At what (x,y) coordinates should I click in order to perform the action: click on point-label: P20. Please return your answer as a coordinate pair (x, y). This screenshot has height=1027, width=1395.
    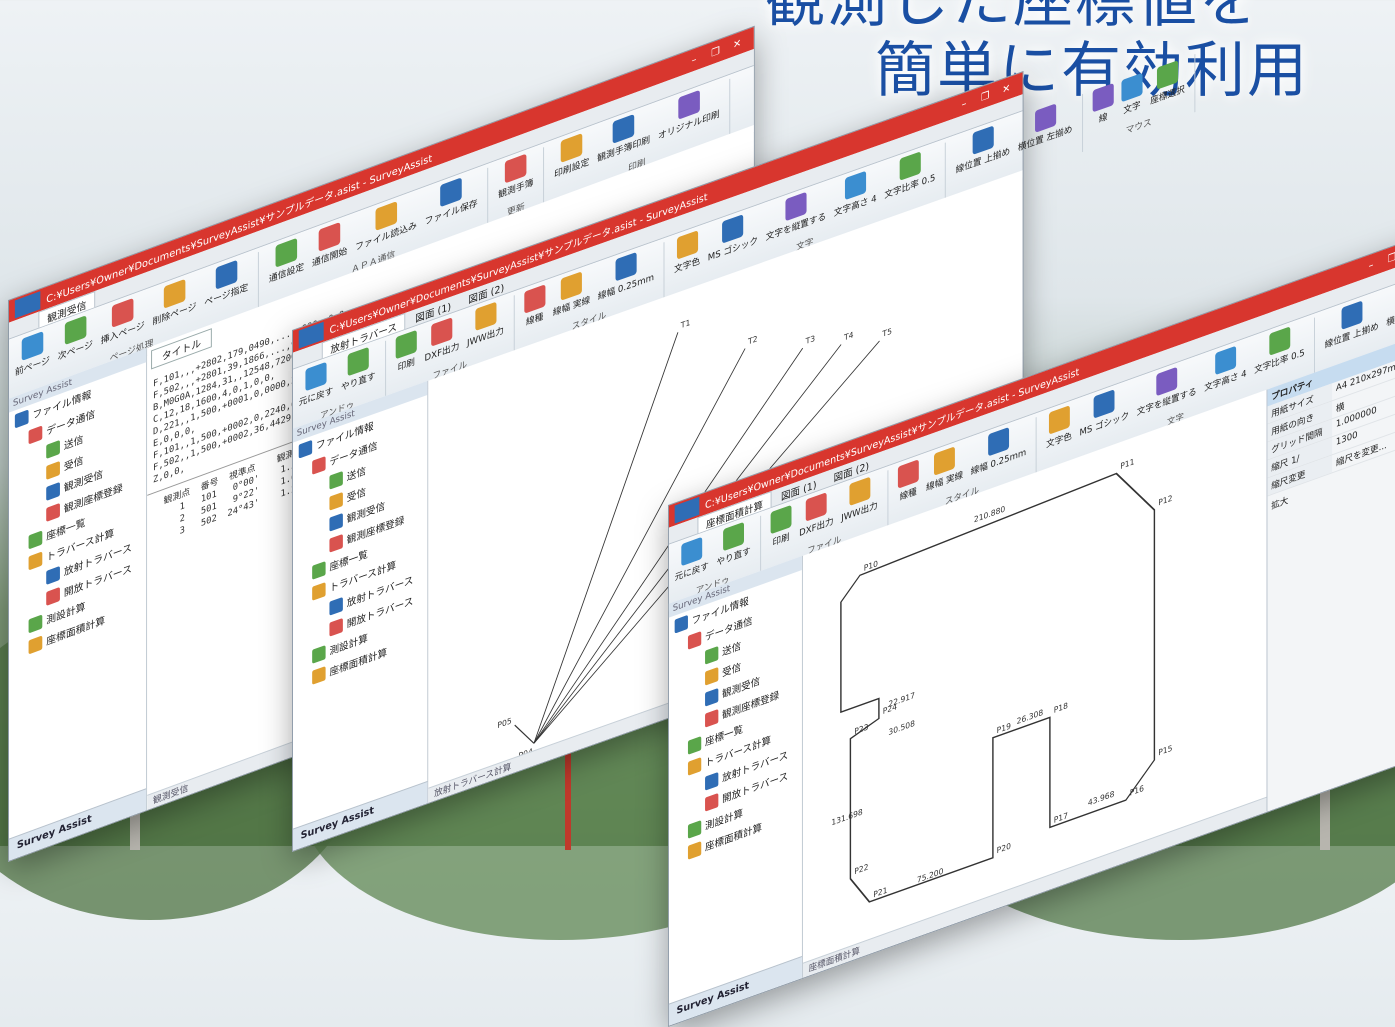
    Looking at the image, I should click on (1004, 848).